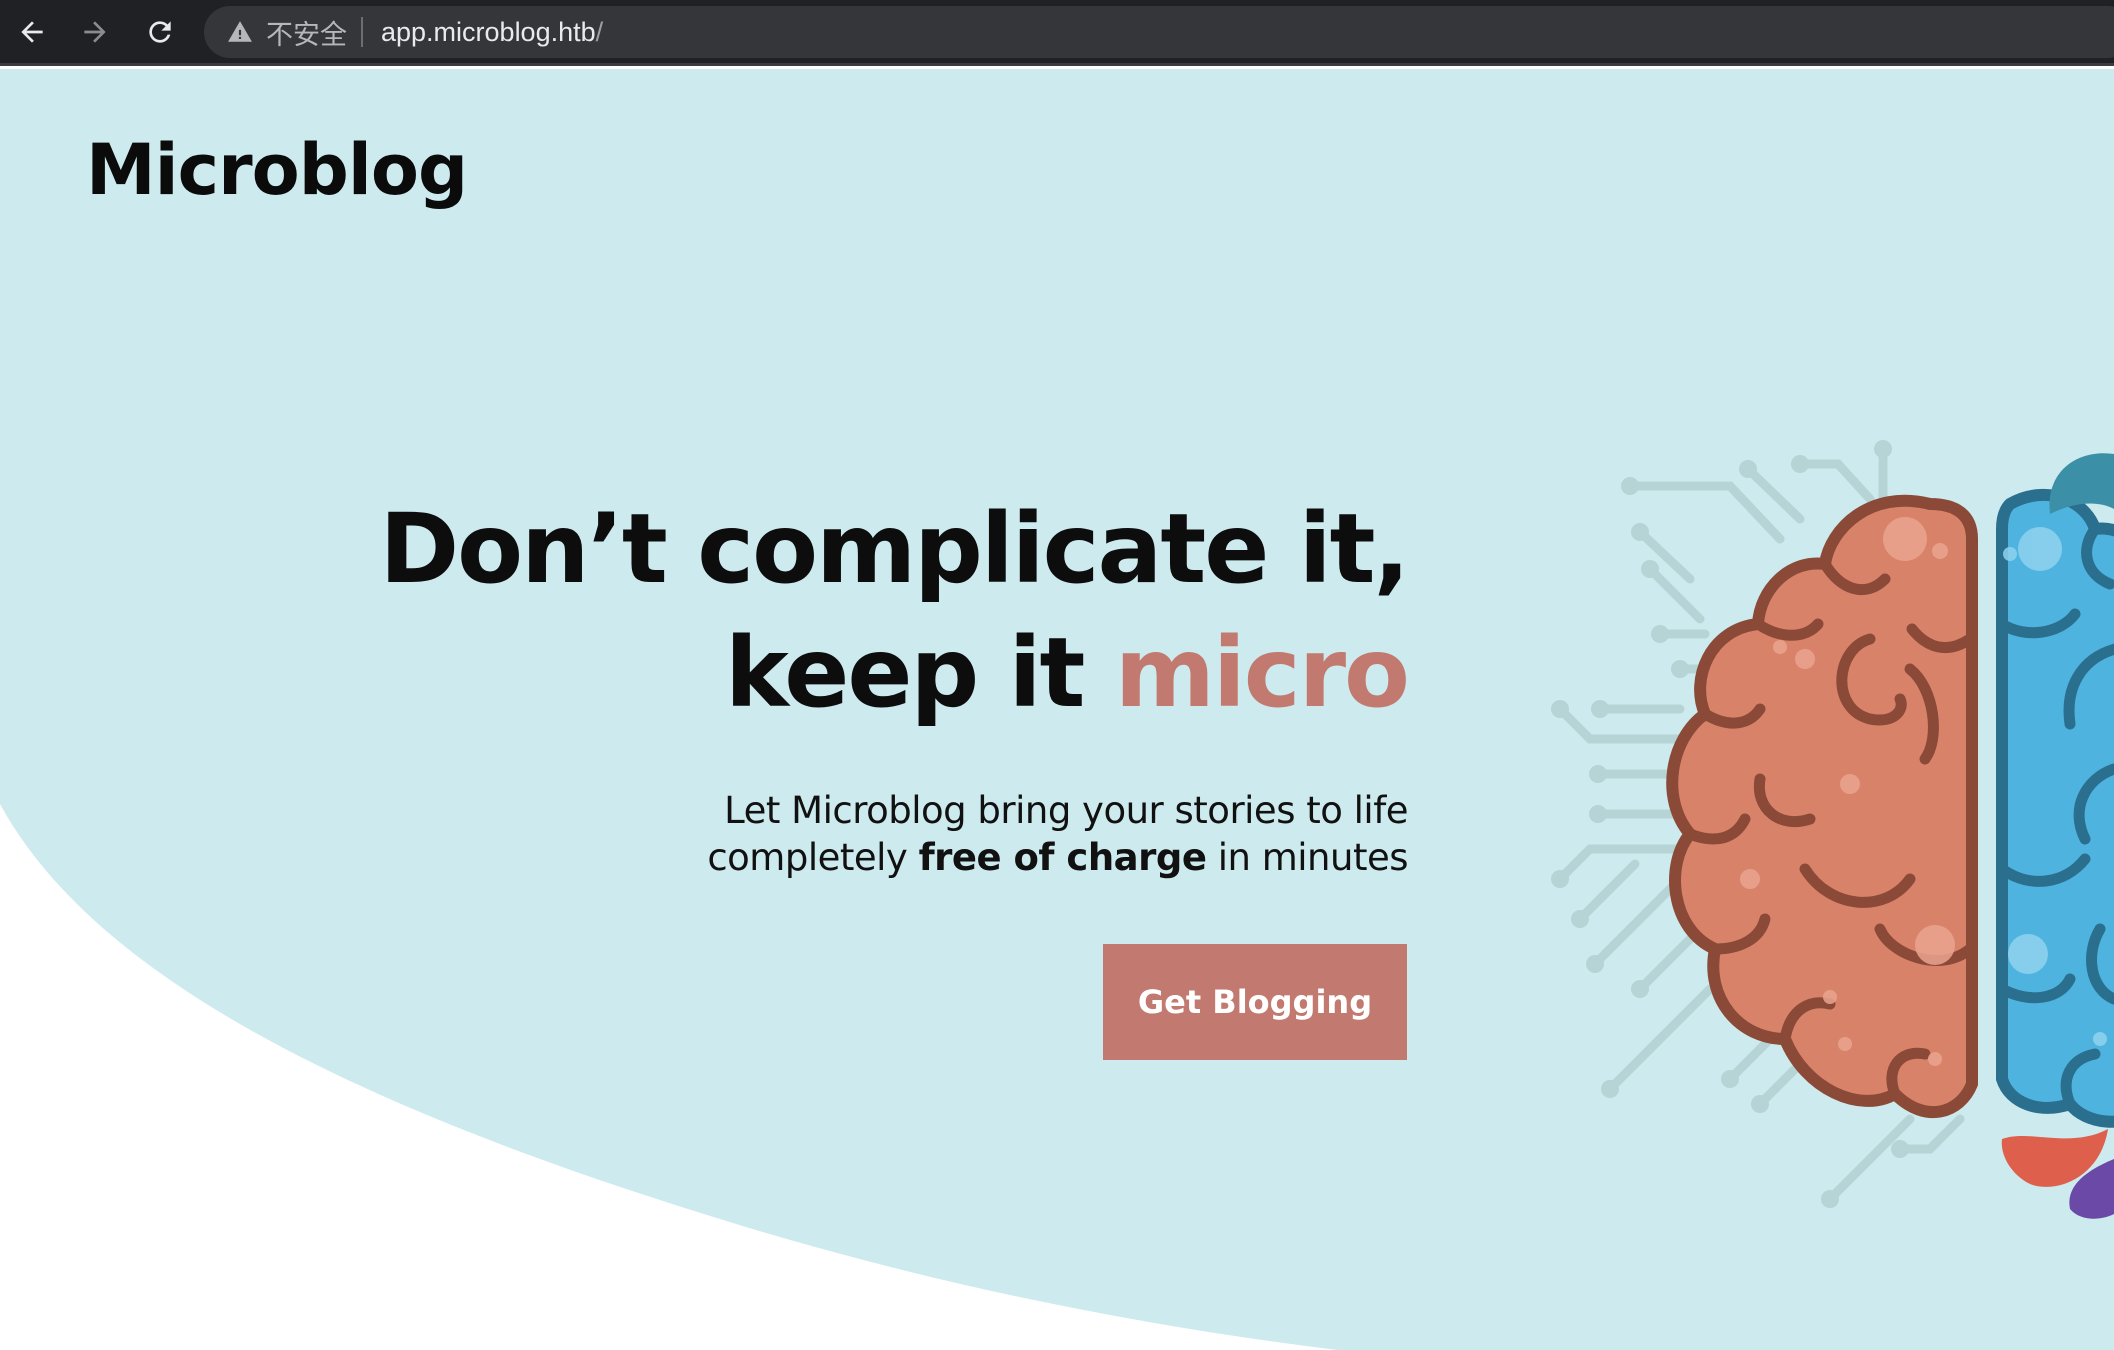  I want to click on headline-prefix: keep it, so click(920, 673).